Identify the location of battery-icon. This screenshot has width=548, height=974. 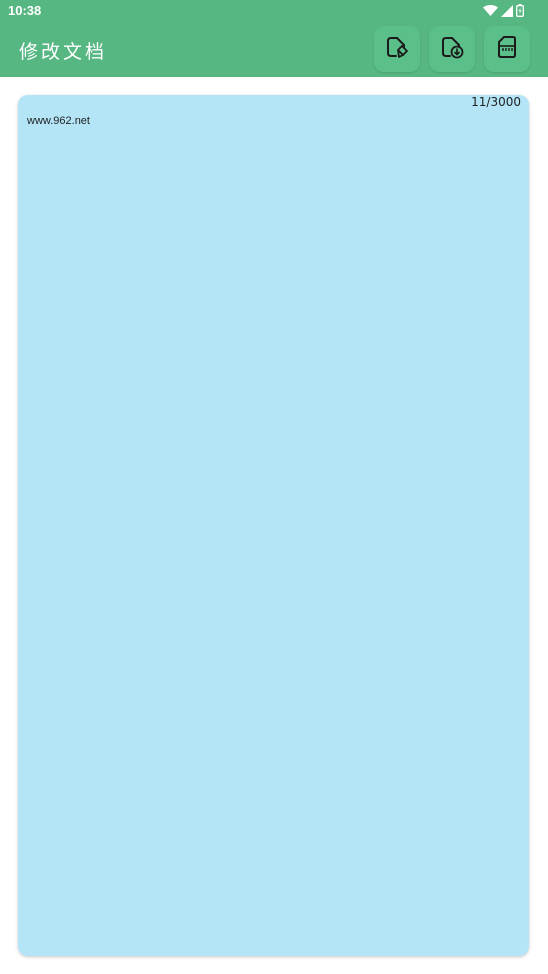
(520, 10).